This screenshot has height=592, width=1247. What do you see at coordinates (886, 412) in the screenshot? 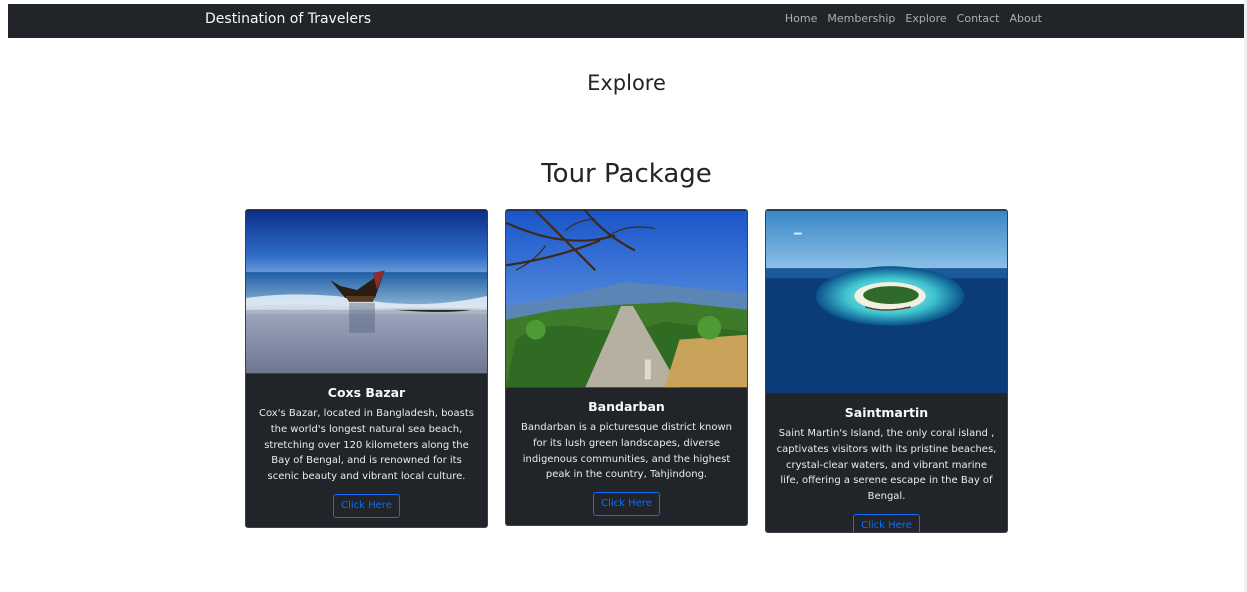
I see `card-title: Saintmartin` at bounding box center [886, 412].